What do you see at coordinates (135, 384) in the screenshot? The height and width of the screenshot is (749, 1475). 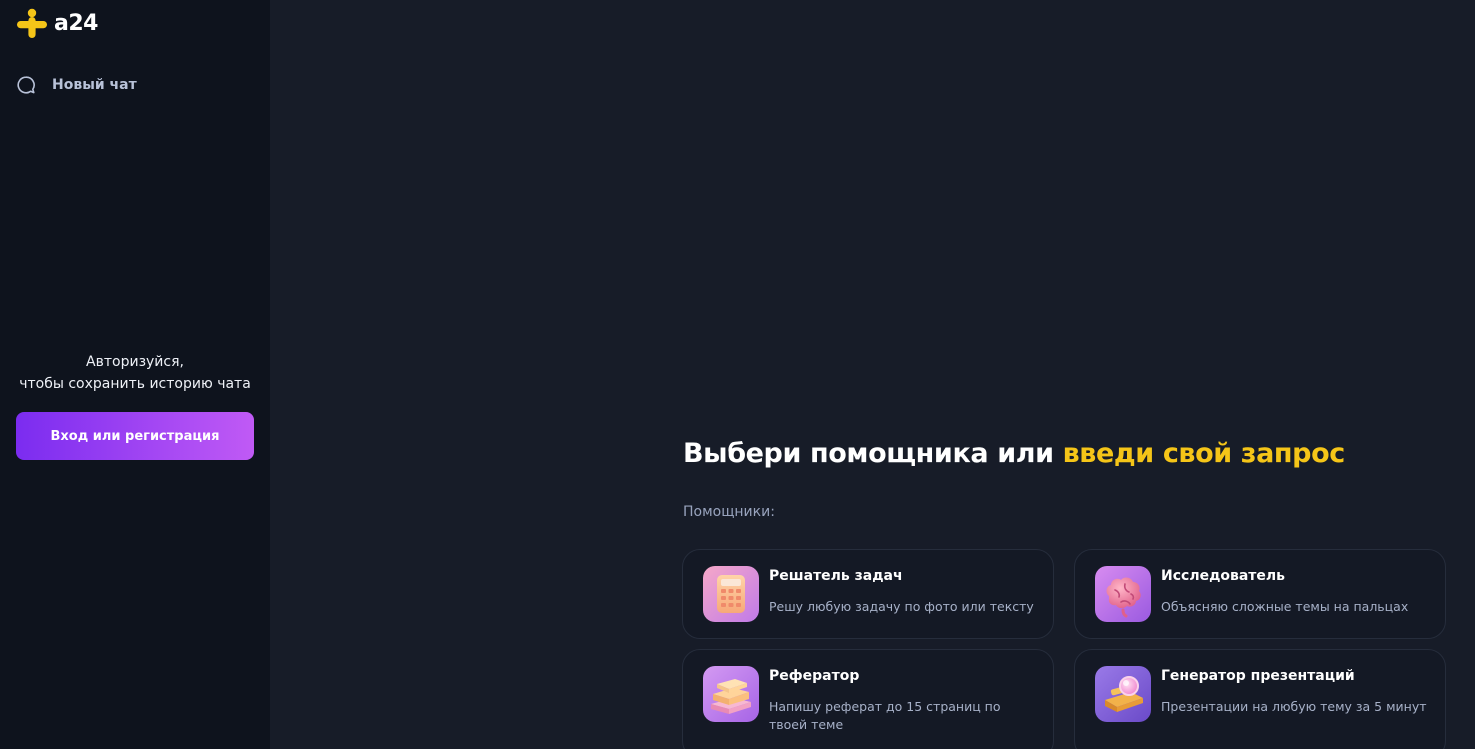 I see `auth-prompt-line2: чтобы сохранить историю чата` at bounding box center [135, 384].